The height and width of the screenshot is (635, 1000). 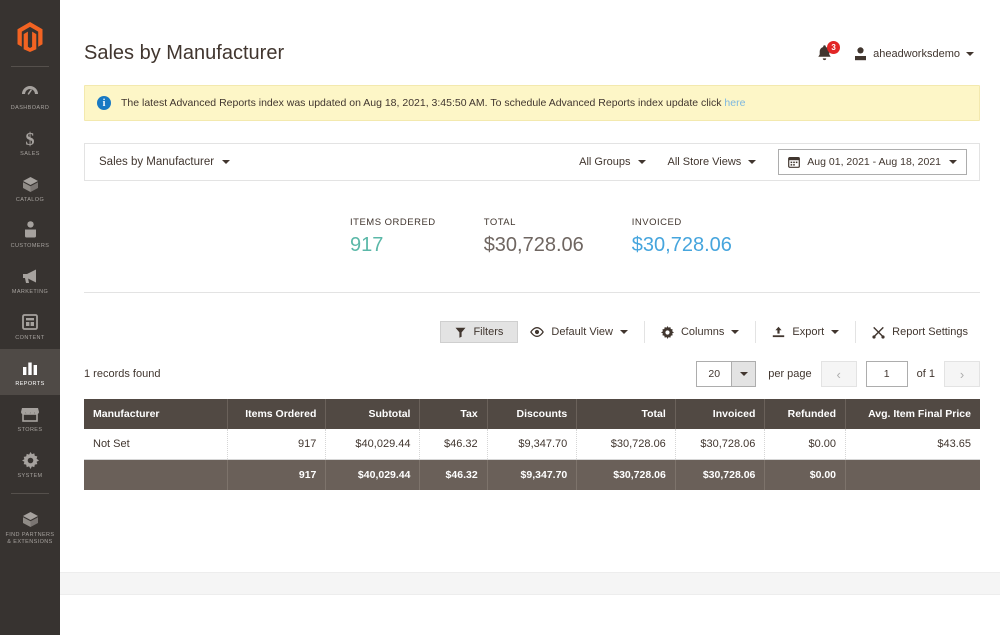 I want to click on cell-items-ordered: 917, so click(x=276, y=444).